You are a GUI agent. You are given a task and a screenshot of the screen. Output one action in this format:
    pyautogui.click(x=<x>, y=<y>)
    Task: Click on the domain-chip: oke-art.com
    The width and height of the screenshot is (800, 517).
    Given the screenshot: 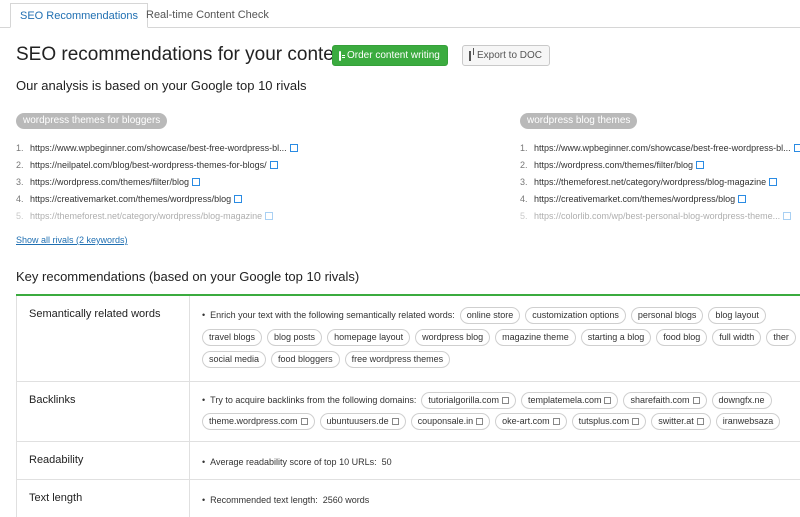 What is the action you would take?
    pyautogui.click(x=531, y=421)
    